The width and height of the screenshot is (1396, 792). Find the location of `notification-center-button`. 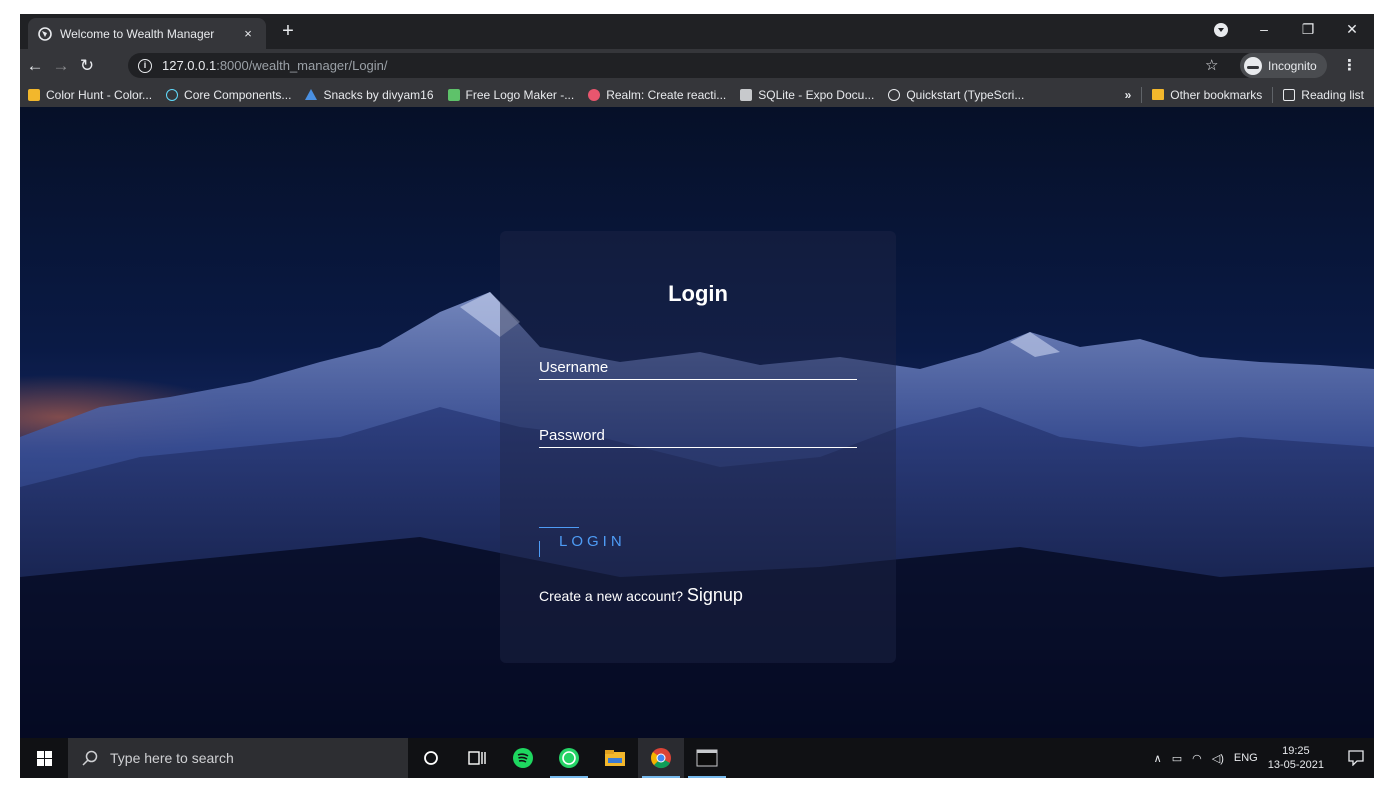

notification-center-button is located at coordinates (1356, 758).